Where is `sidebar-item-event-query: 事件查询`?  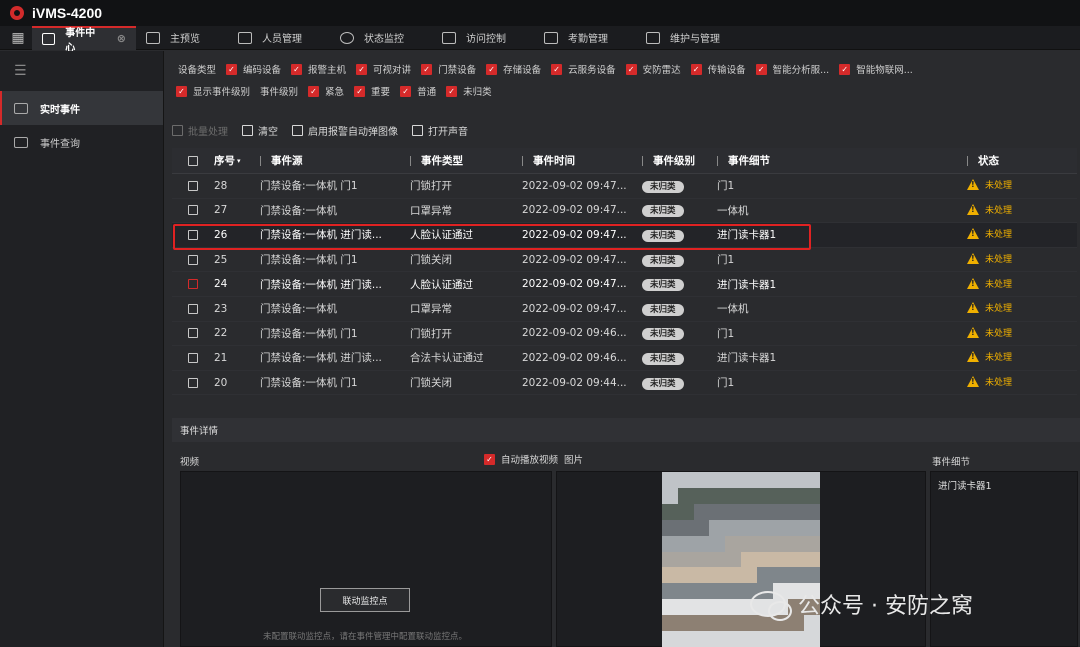 sidebar-item-event-query: 事件查询 is located at coordinates (81, 142).